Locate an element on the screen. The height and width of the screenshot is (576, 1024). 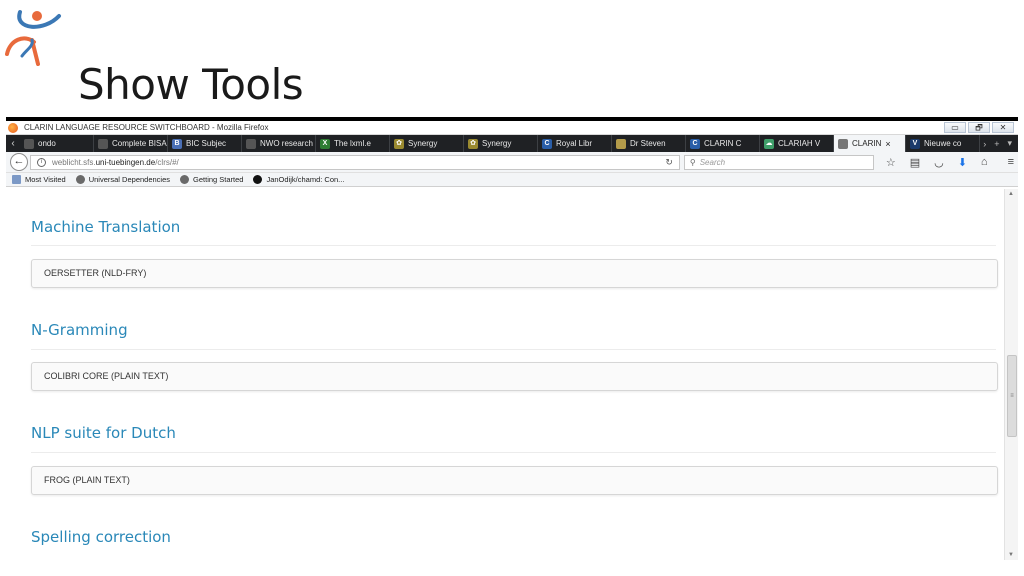
tab-label: CLARIN is located at coordinates (867, 143).